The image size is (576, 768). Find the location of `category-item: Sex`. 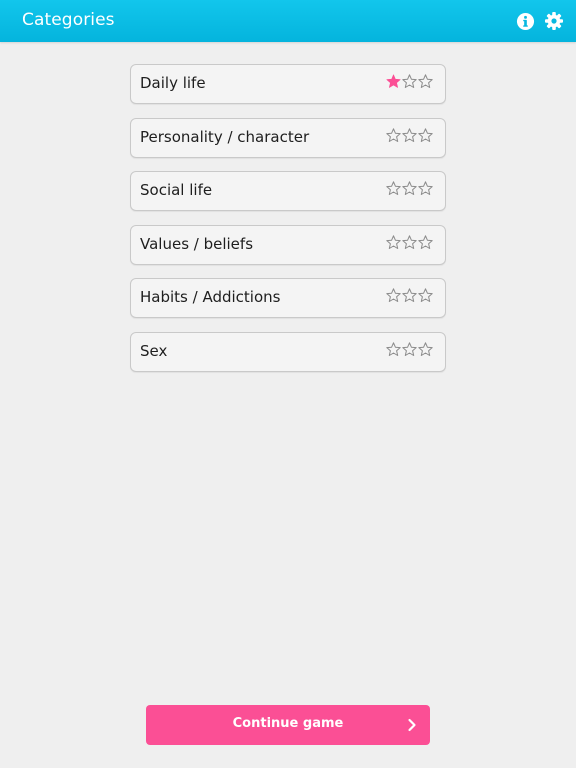

category-item: Sex is located at coordinates (288, 351).